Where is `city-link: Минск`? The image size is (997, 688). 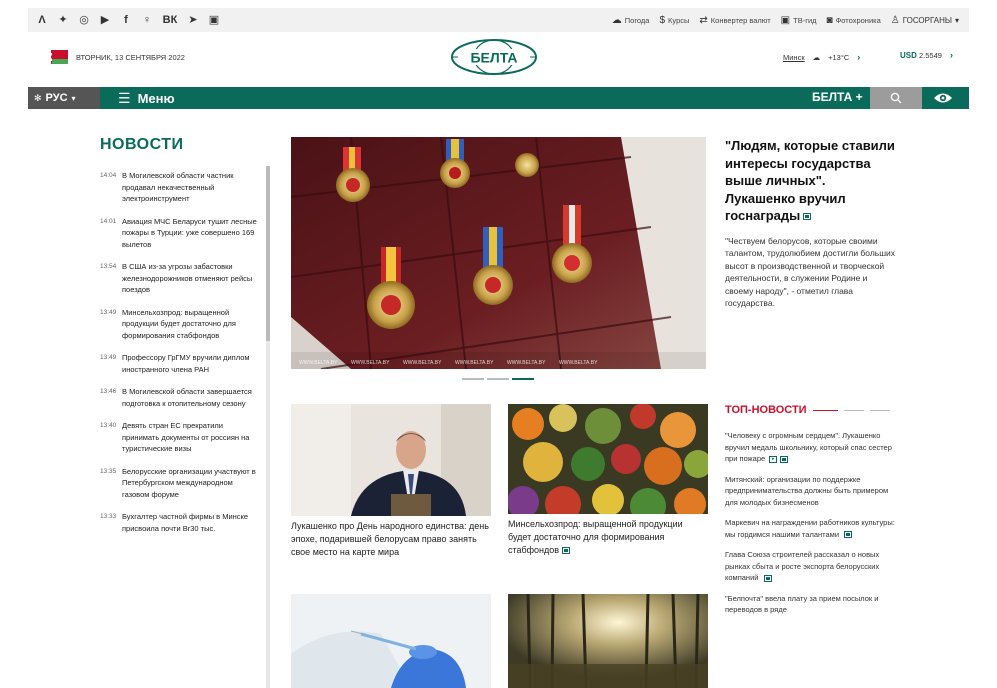
city-link: Минск is located at coordinates (794, 57).